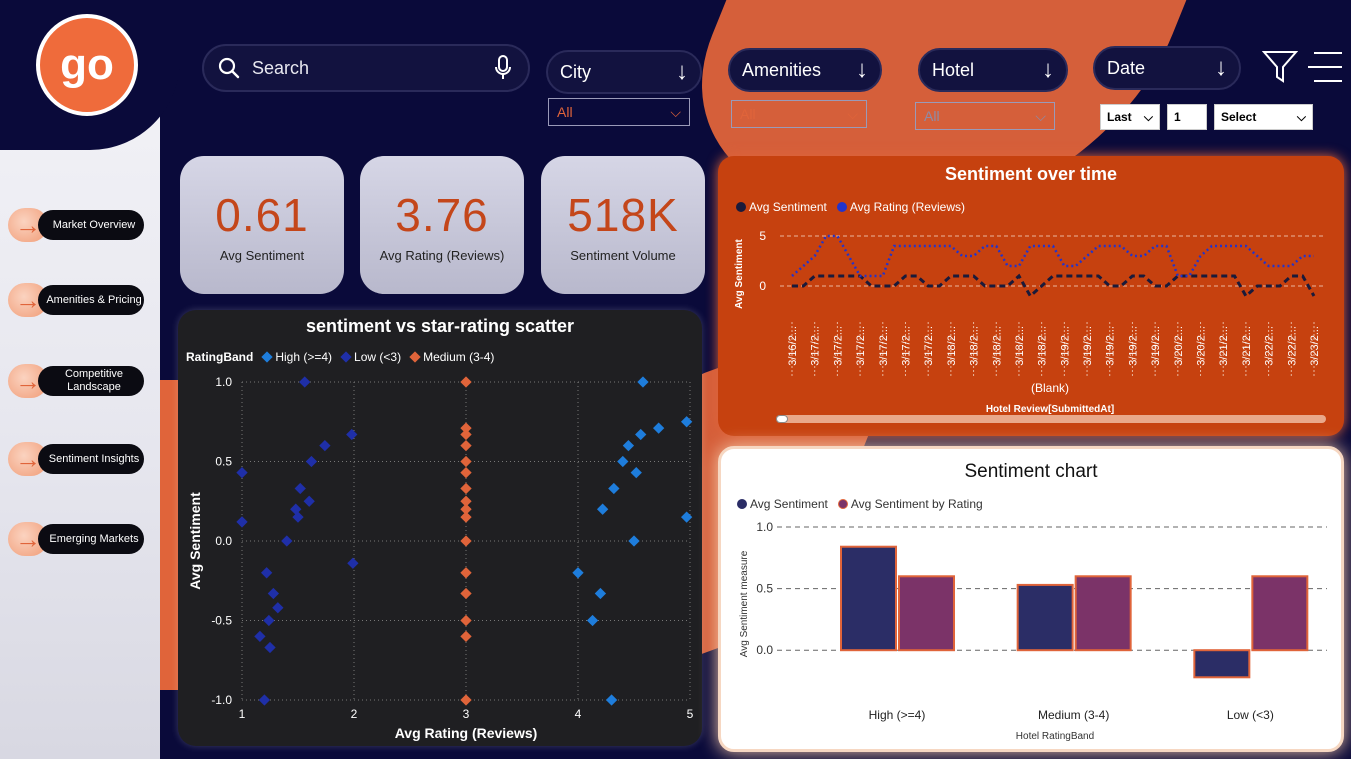  Describe the element at coordinates (1050, 388) in the screenshot. I see `x-axis-label: (Blank)` at that location.